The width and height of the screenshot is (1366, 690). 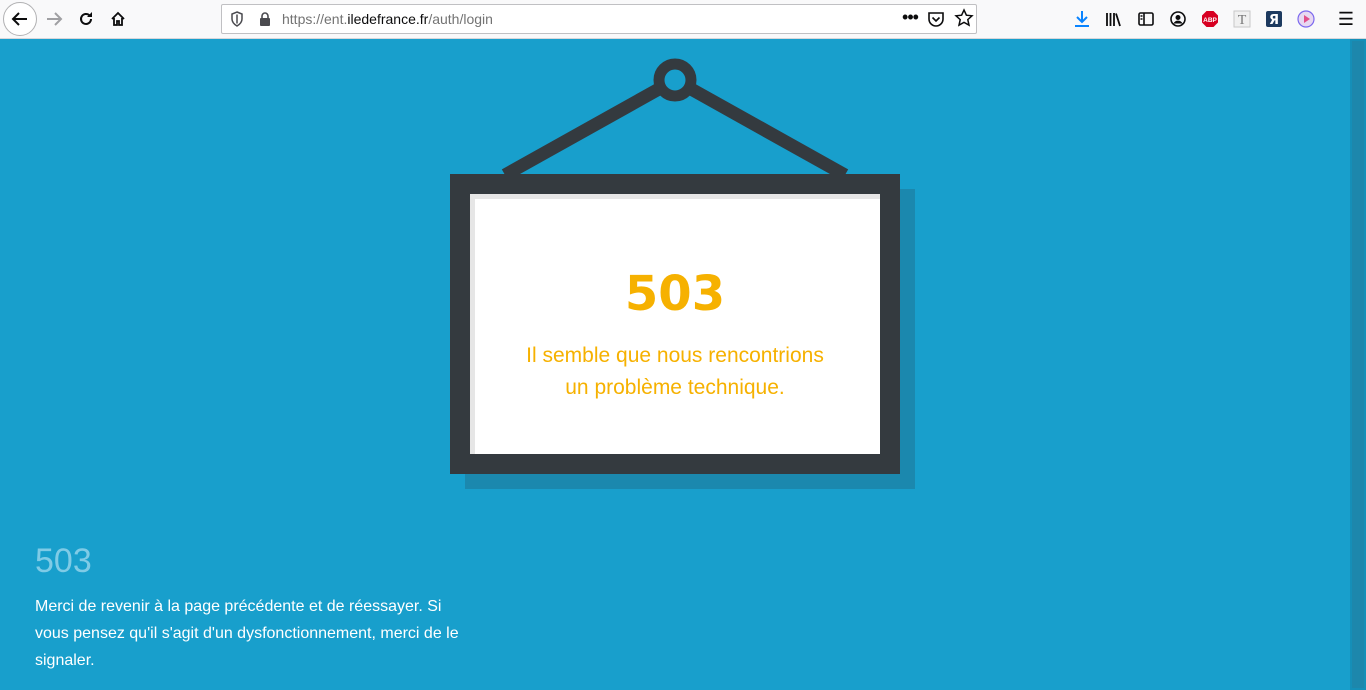 I want to click on sign-message-line2: un problème technique., so click(x=675, y=387).